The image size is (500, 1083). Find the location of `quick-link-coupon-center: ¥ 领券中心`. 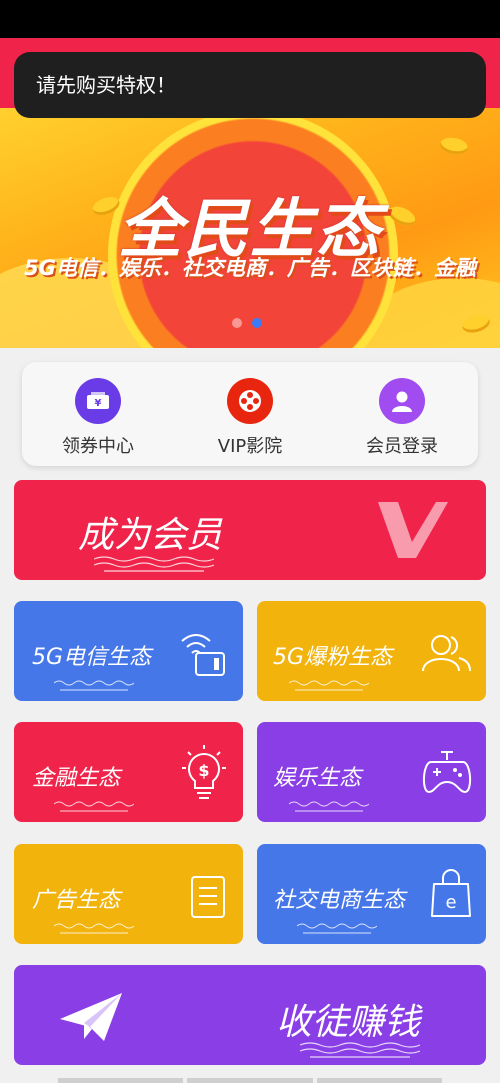

quick-link-coupon-center: ¥ 领券中心 is located at coordinates (98, 414).